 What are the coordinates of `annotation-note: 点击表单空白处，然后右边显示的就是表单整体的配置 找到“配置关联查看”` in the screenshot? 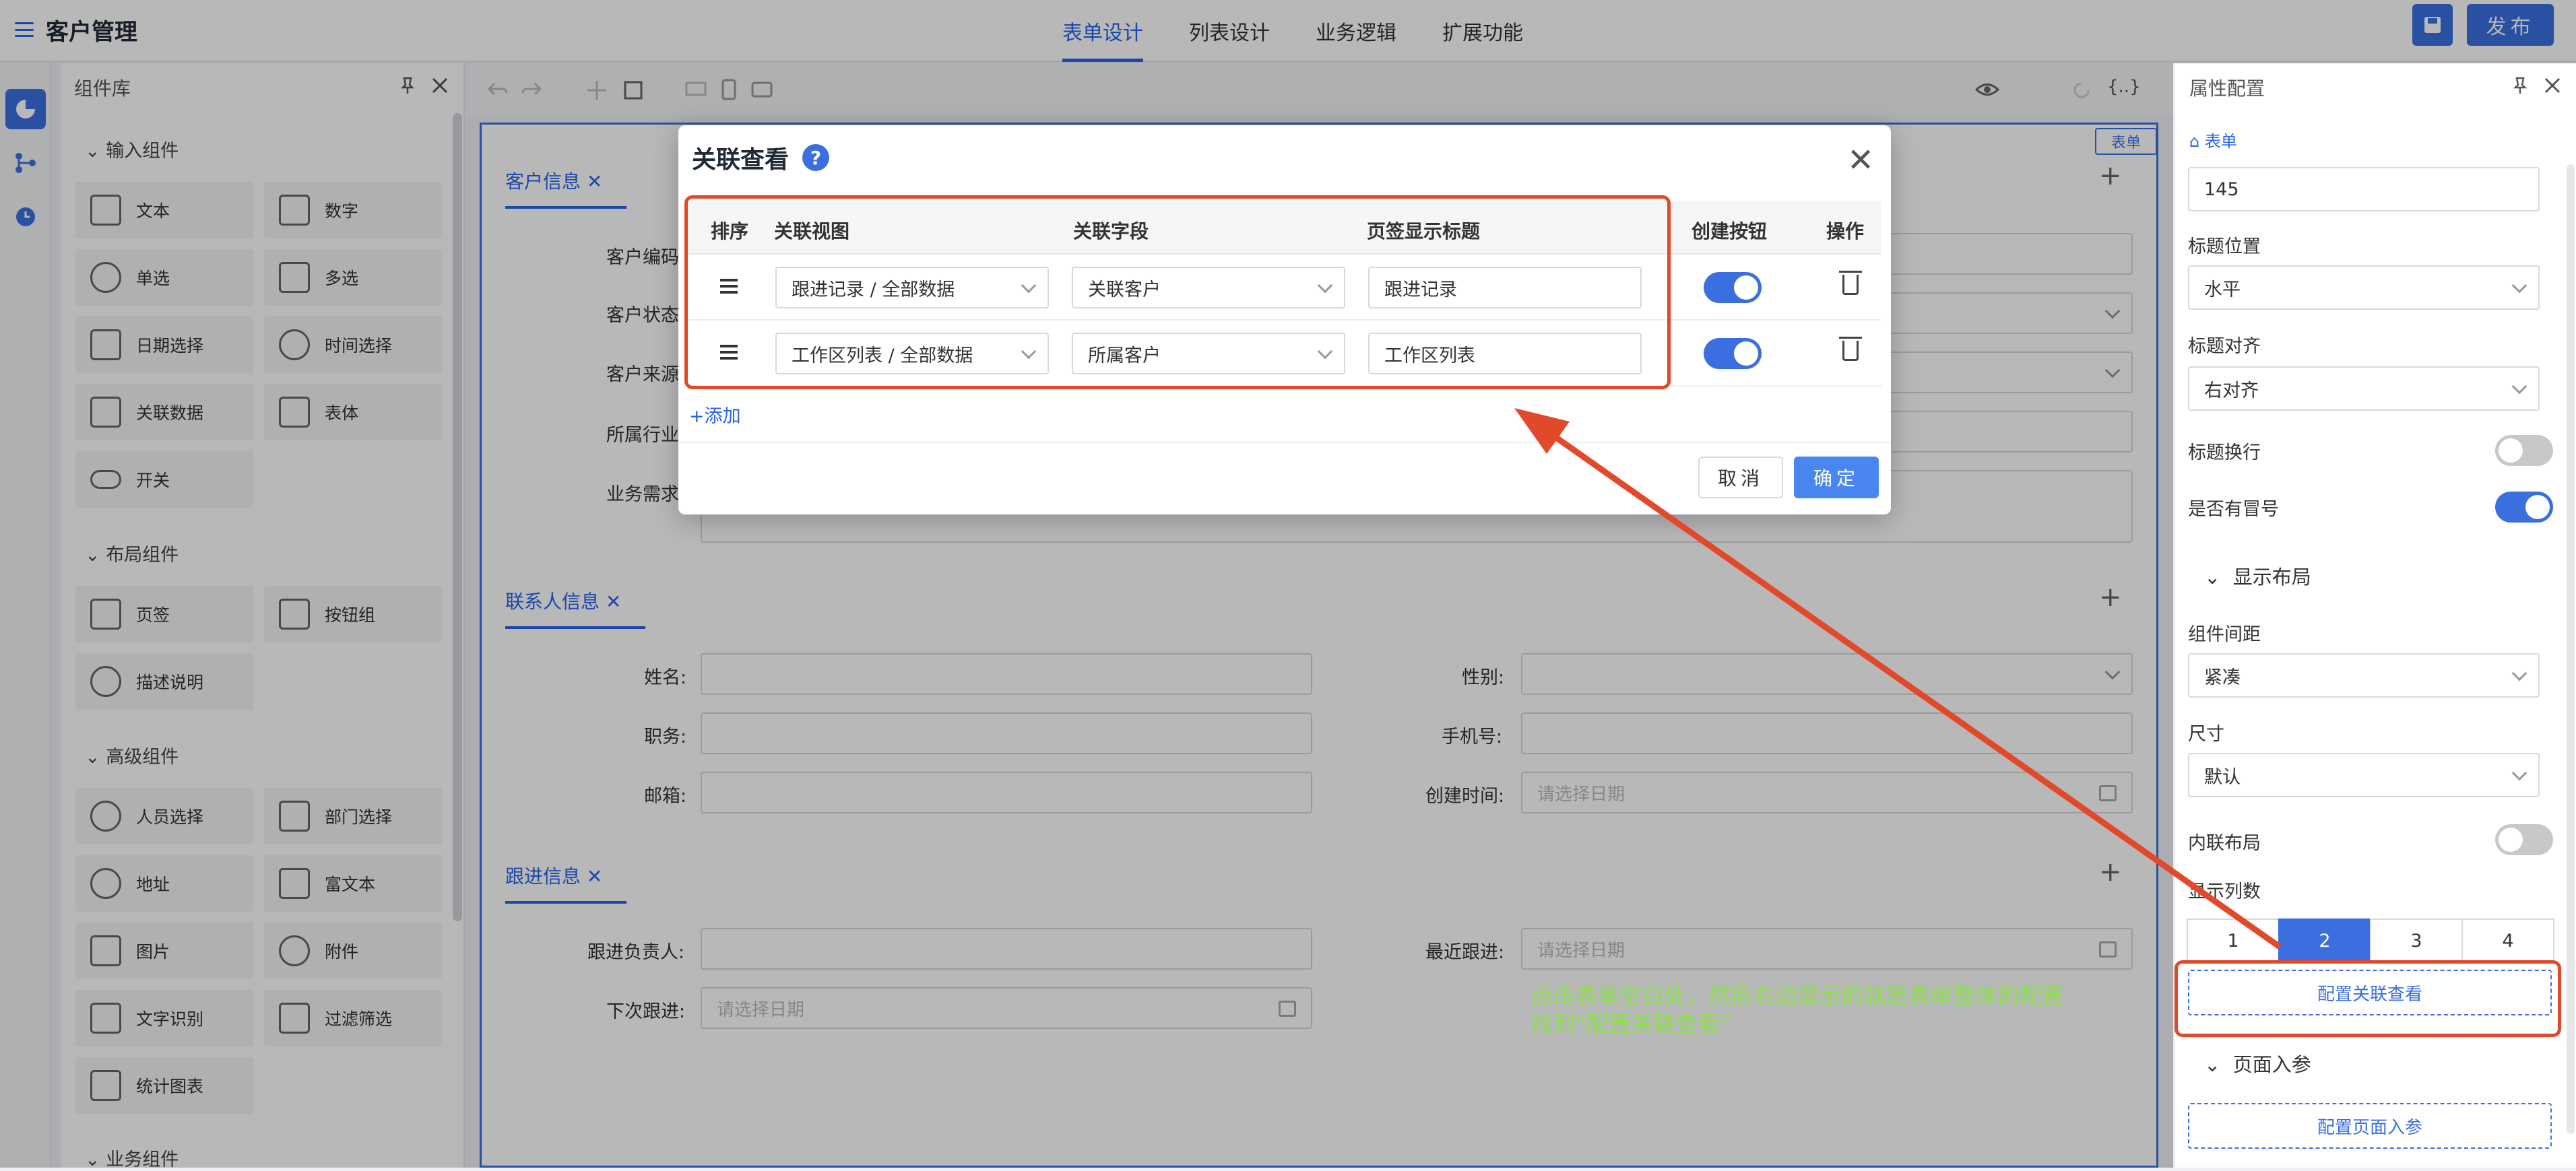 It's located at (1798, 1010).